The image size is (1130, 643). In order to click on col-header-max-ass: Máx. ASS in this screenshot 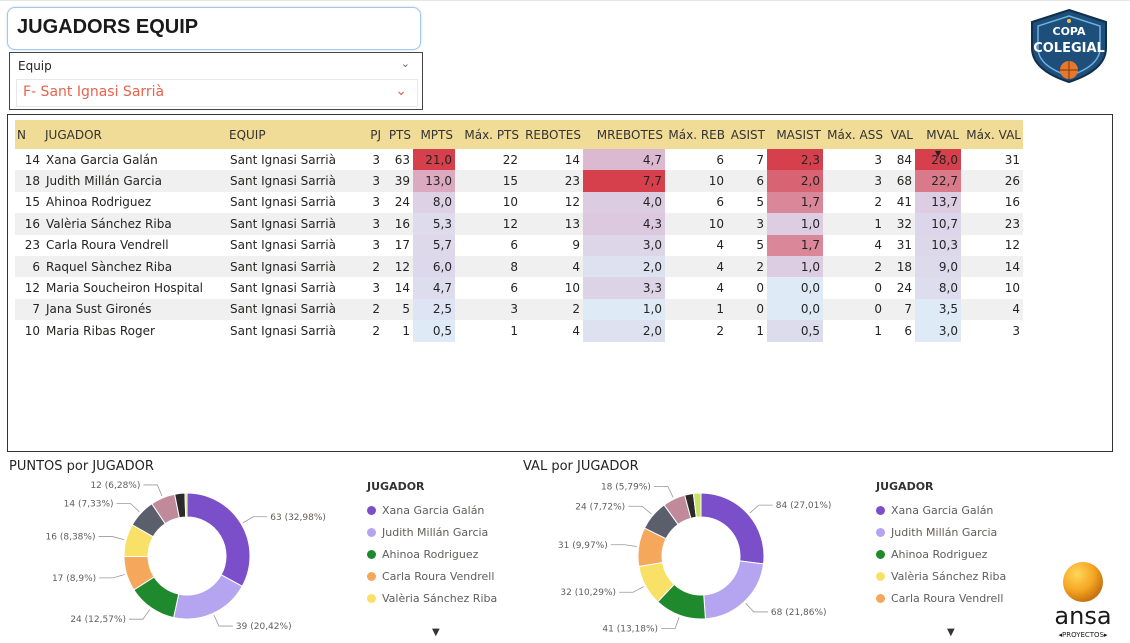, I will do `click(854, 134)`.